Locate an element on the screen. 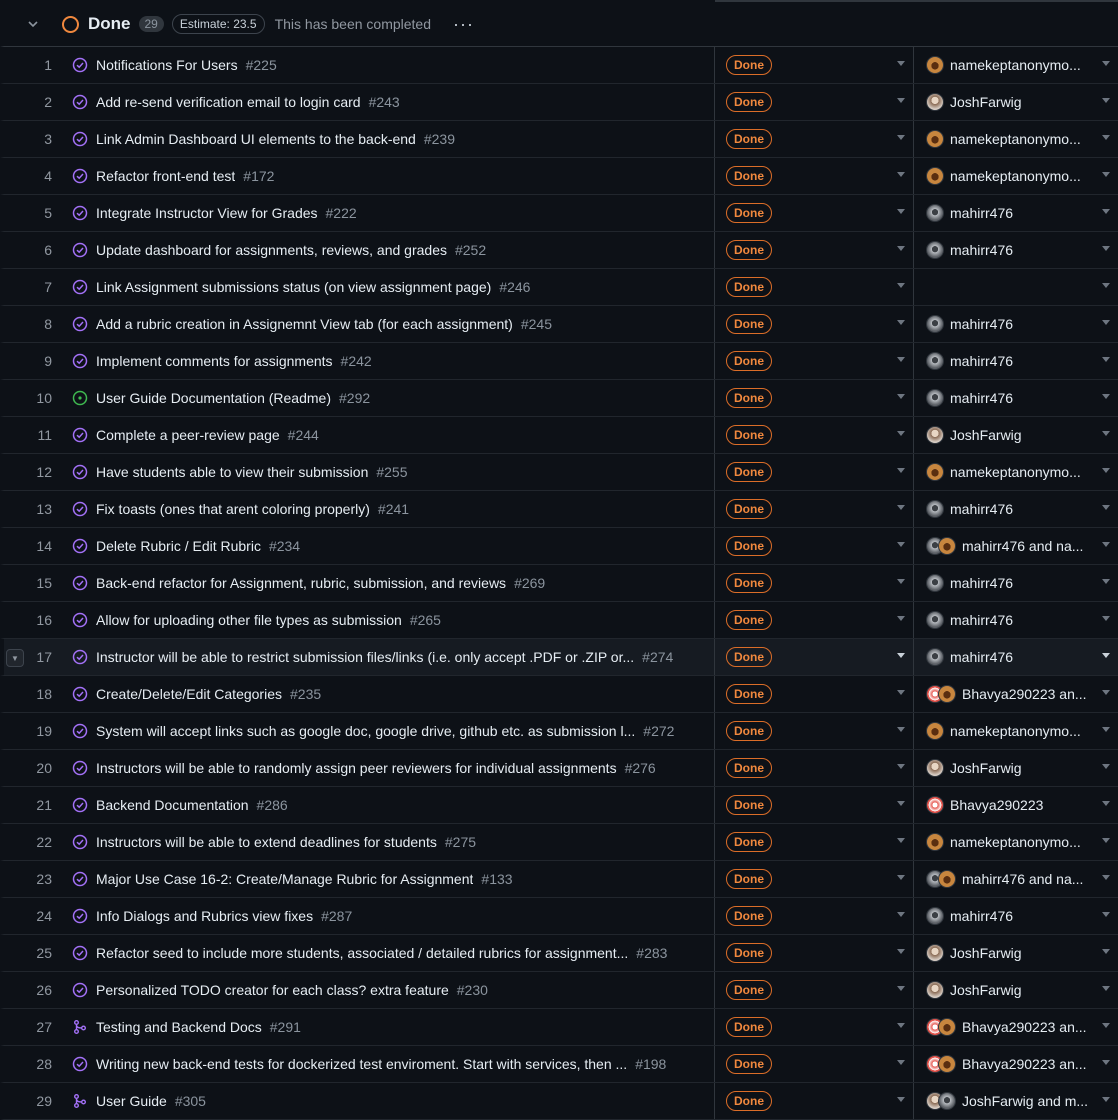 This screenshot has width=1118, height=1120. item-title: Implement comments for assignments is located at coordinates (214, 361).